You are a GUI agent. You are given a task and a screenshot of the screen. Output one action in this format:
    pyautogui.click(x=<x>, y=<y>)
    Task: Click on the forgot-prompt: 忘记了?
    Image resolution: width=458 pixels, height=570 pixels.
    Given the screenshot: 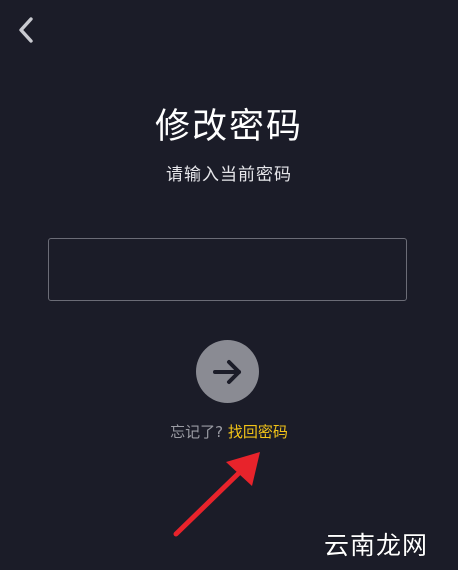 What is the action you would take?
    pyautogui.click(x=199, y=432)
    